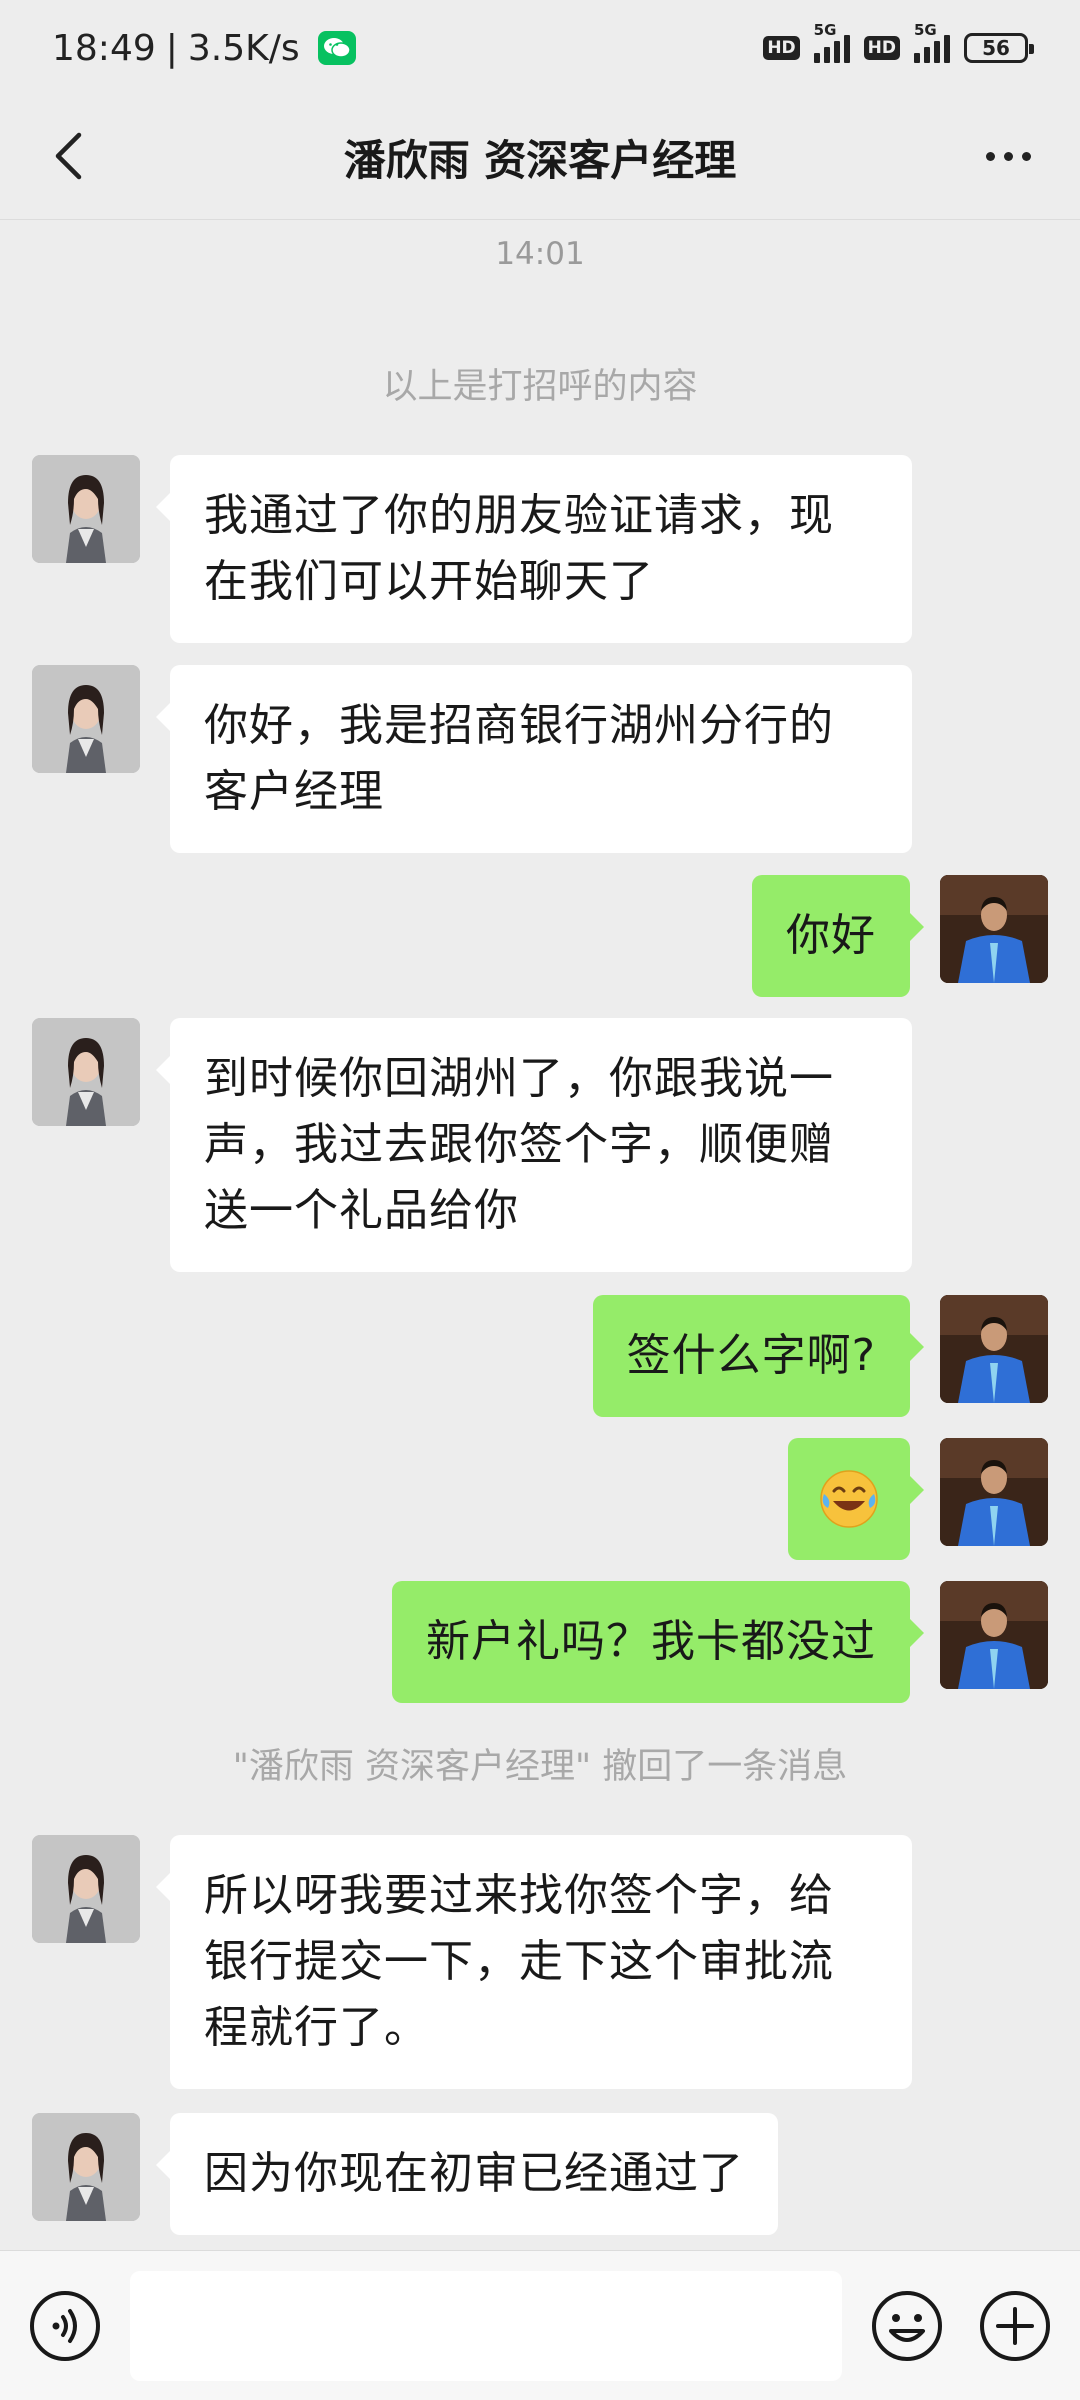 The image size is (1080, 2400). What do you see at coordinates (838, 936) in the screenshot?
I see `message-bubble-outgoing: 你好` at bounding box center [838, 936].